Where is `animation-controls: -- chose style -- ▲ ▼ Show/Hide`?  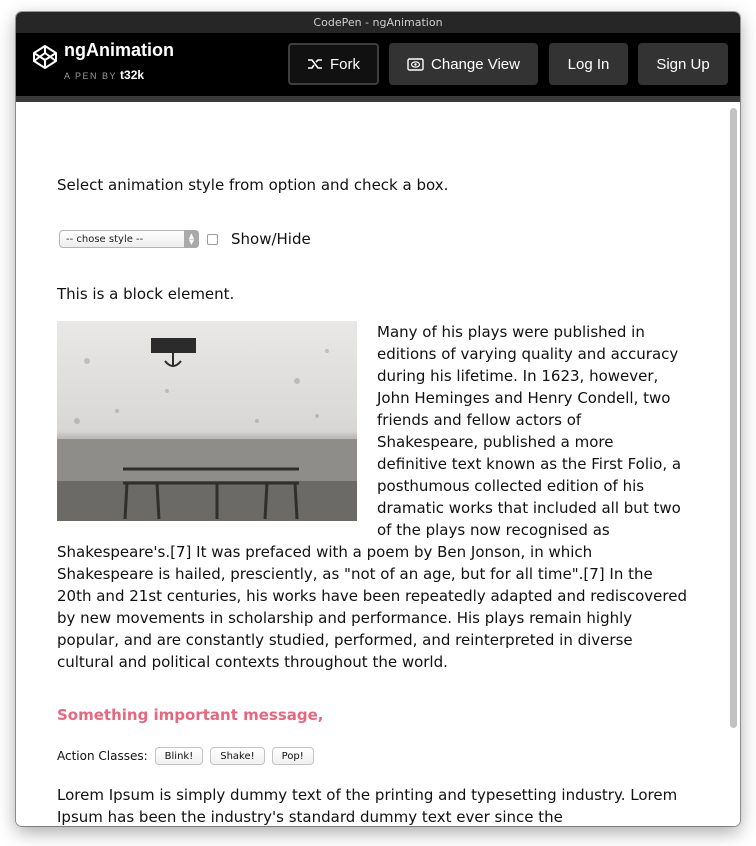
animation-controls: -- chose style -- ▲ ▼ Show/Hide is located at coordinates (185, 239).